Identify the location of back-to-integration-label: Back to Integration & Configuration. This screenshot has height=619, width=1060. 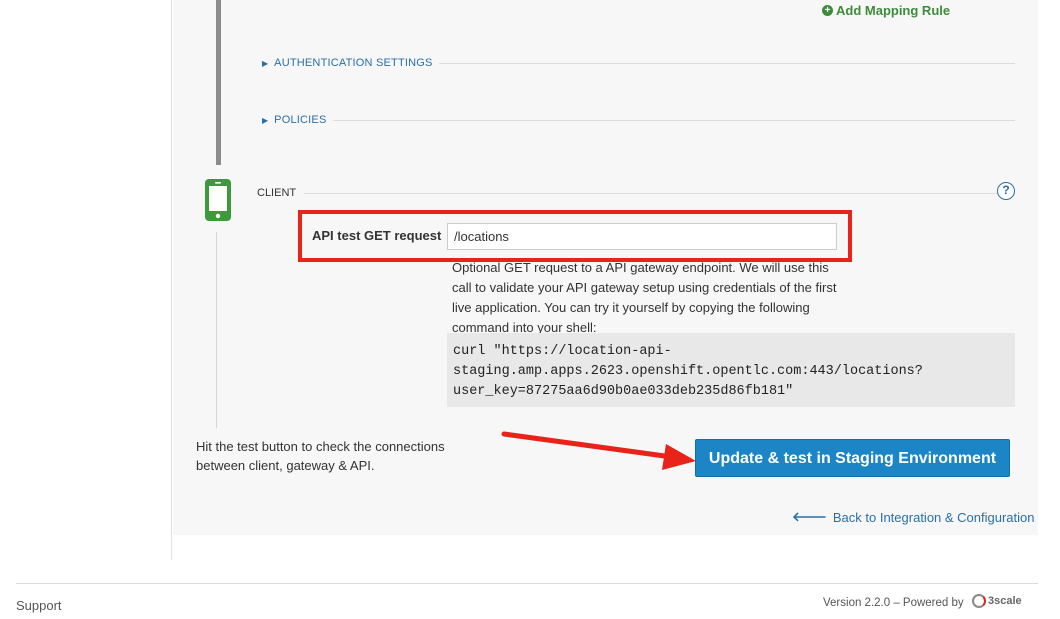
(933, 517).